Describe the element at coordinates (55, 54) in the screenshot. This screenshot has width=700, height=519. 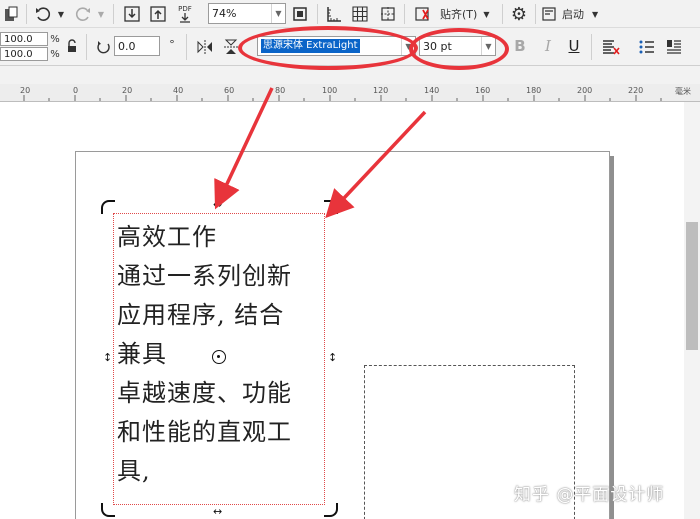
I see `scale-y-unit: %` at that location.